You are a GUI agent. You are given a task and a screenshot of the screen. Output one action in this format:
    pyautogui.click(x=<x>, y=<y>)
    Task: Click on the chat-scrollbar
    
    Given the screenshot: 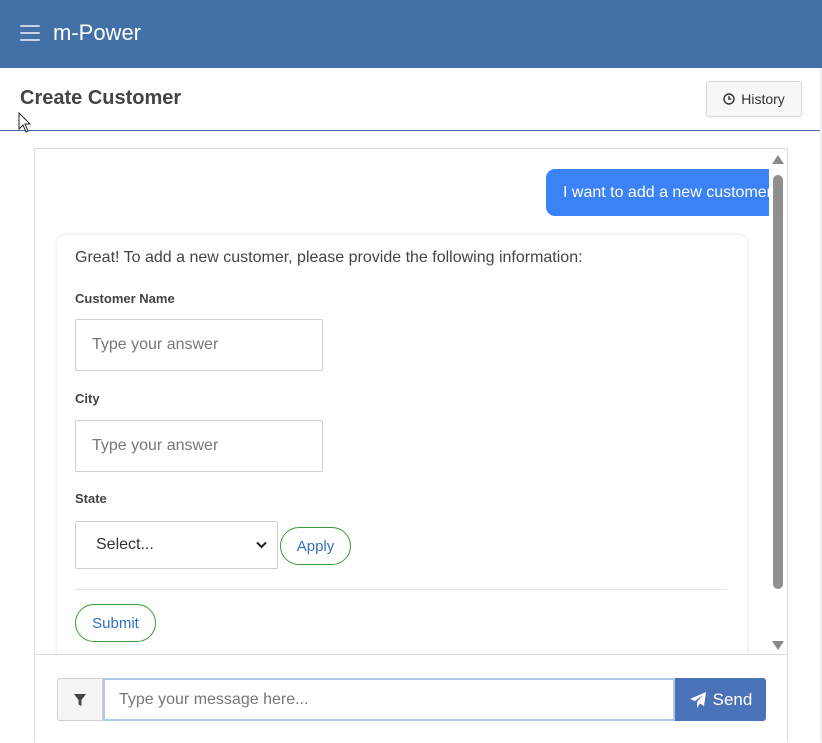 What is the action you would take?
    pyautogui.click(x=778, y=402)
    